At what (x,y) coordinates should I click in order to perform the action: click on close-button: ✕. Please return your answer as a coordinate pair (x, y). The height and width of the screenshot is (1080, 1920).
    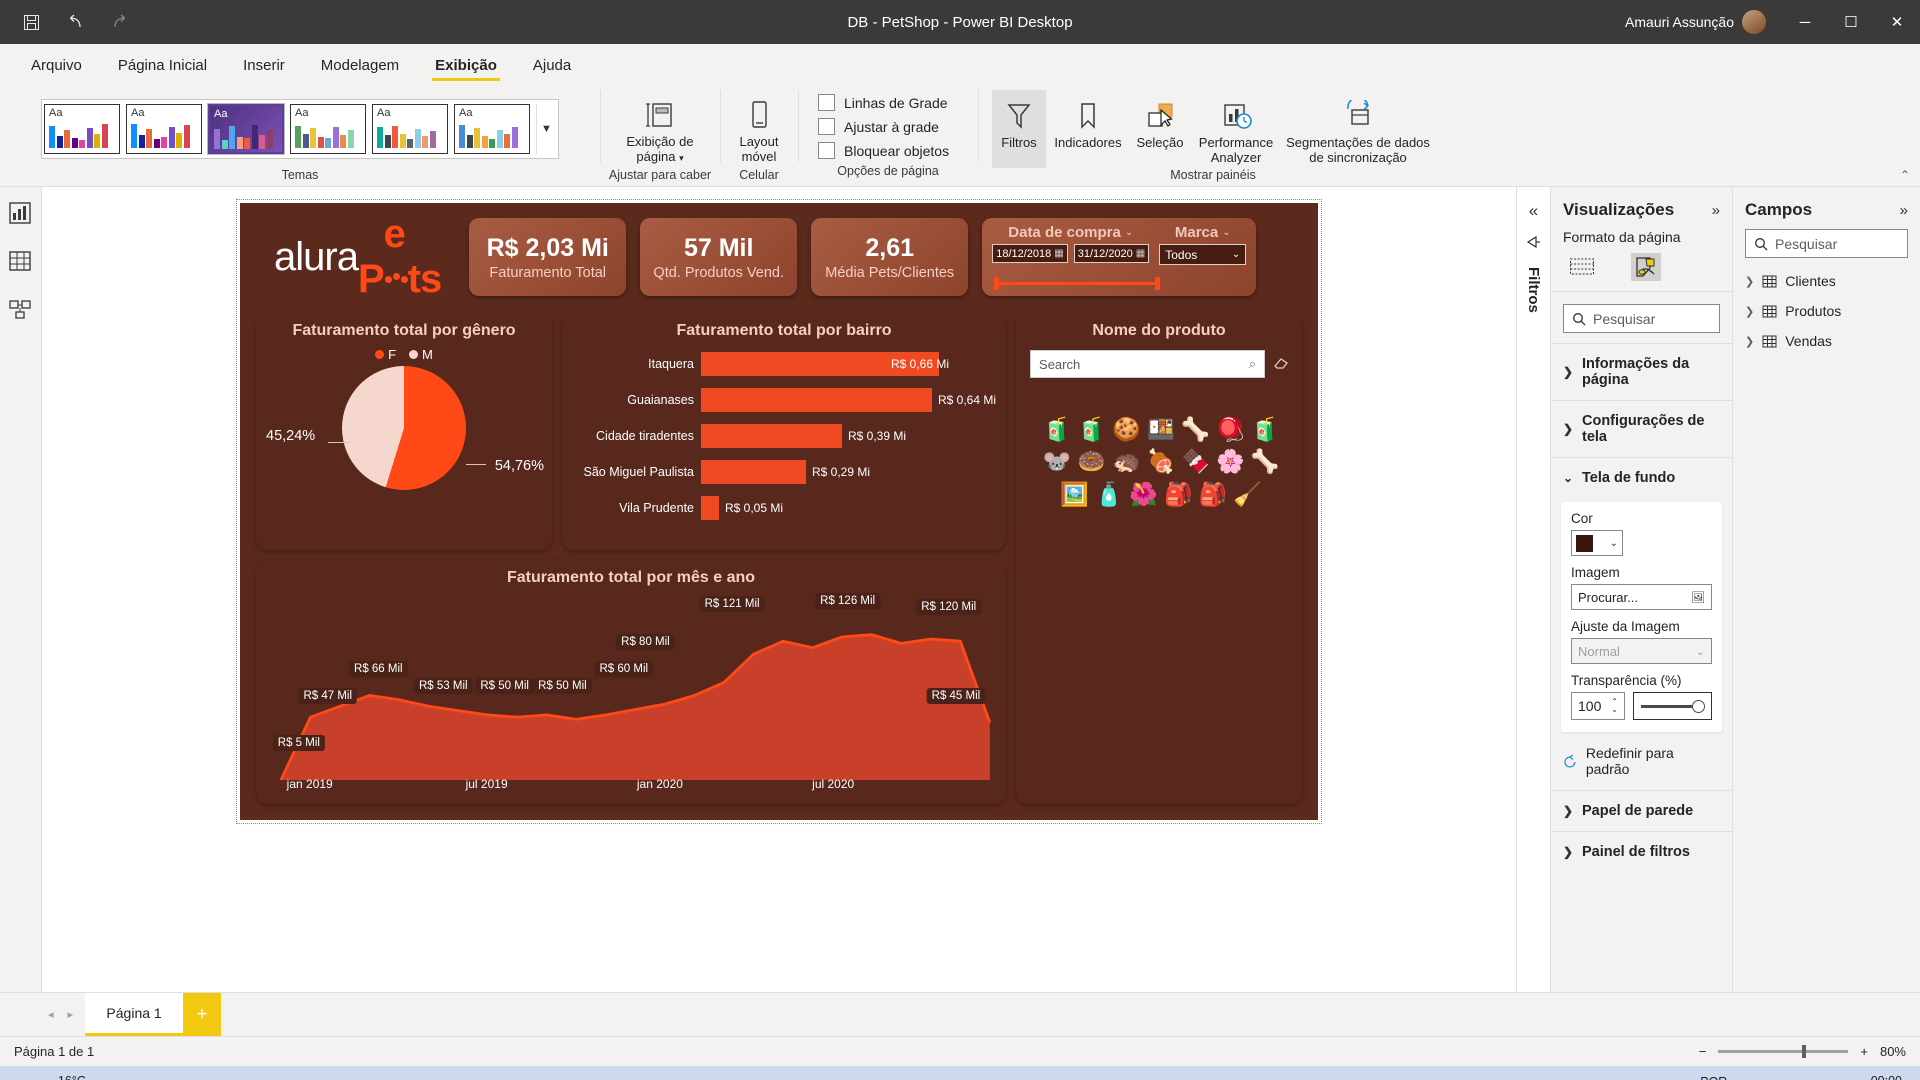
    Looking at the image, I should click on (1897, 22).